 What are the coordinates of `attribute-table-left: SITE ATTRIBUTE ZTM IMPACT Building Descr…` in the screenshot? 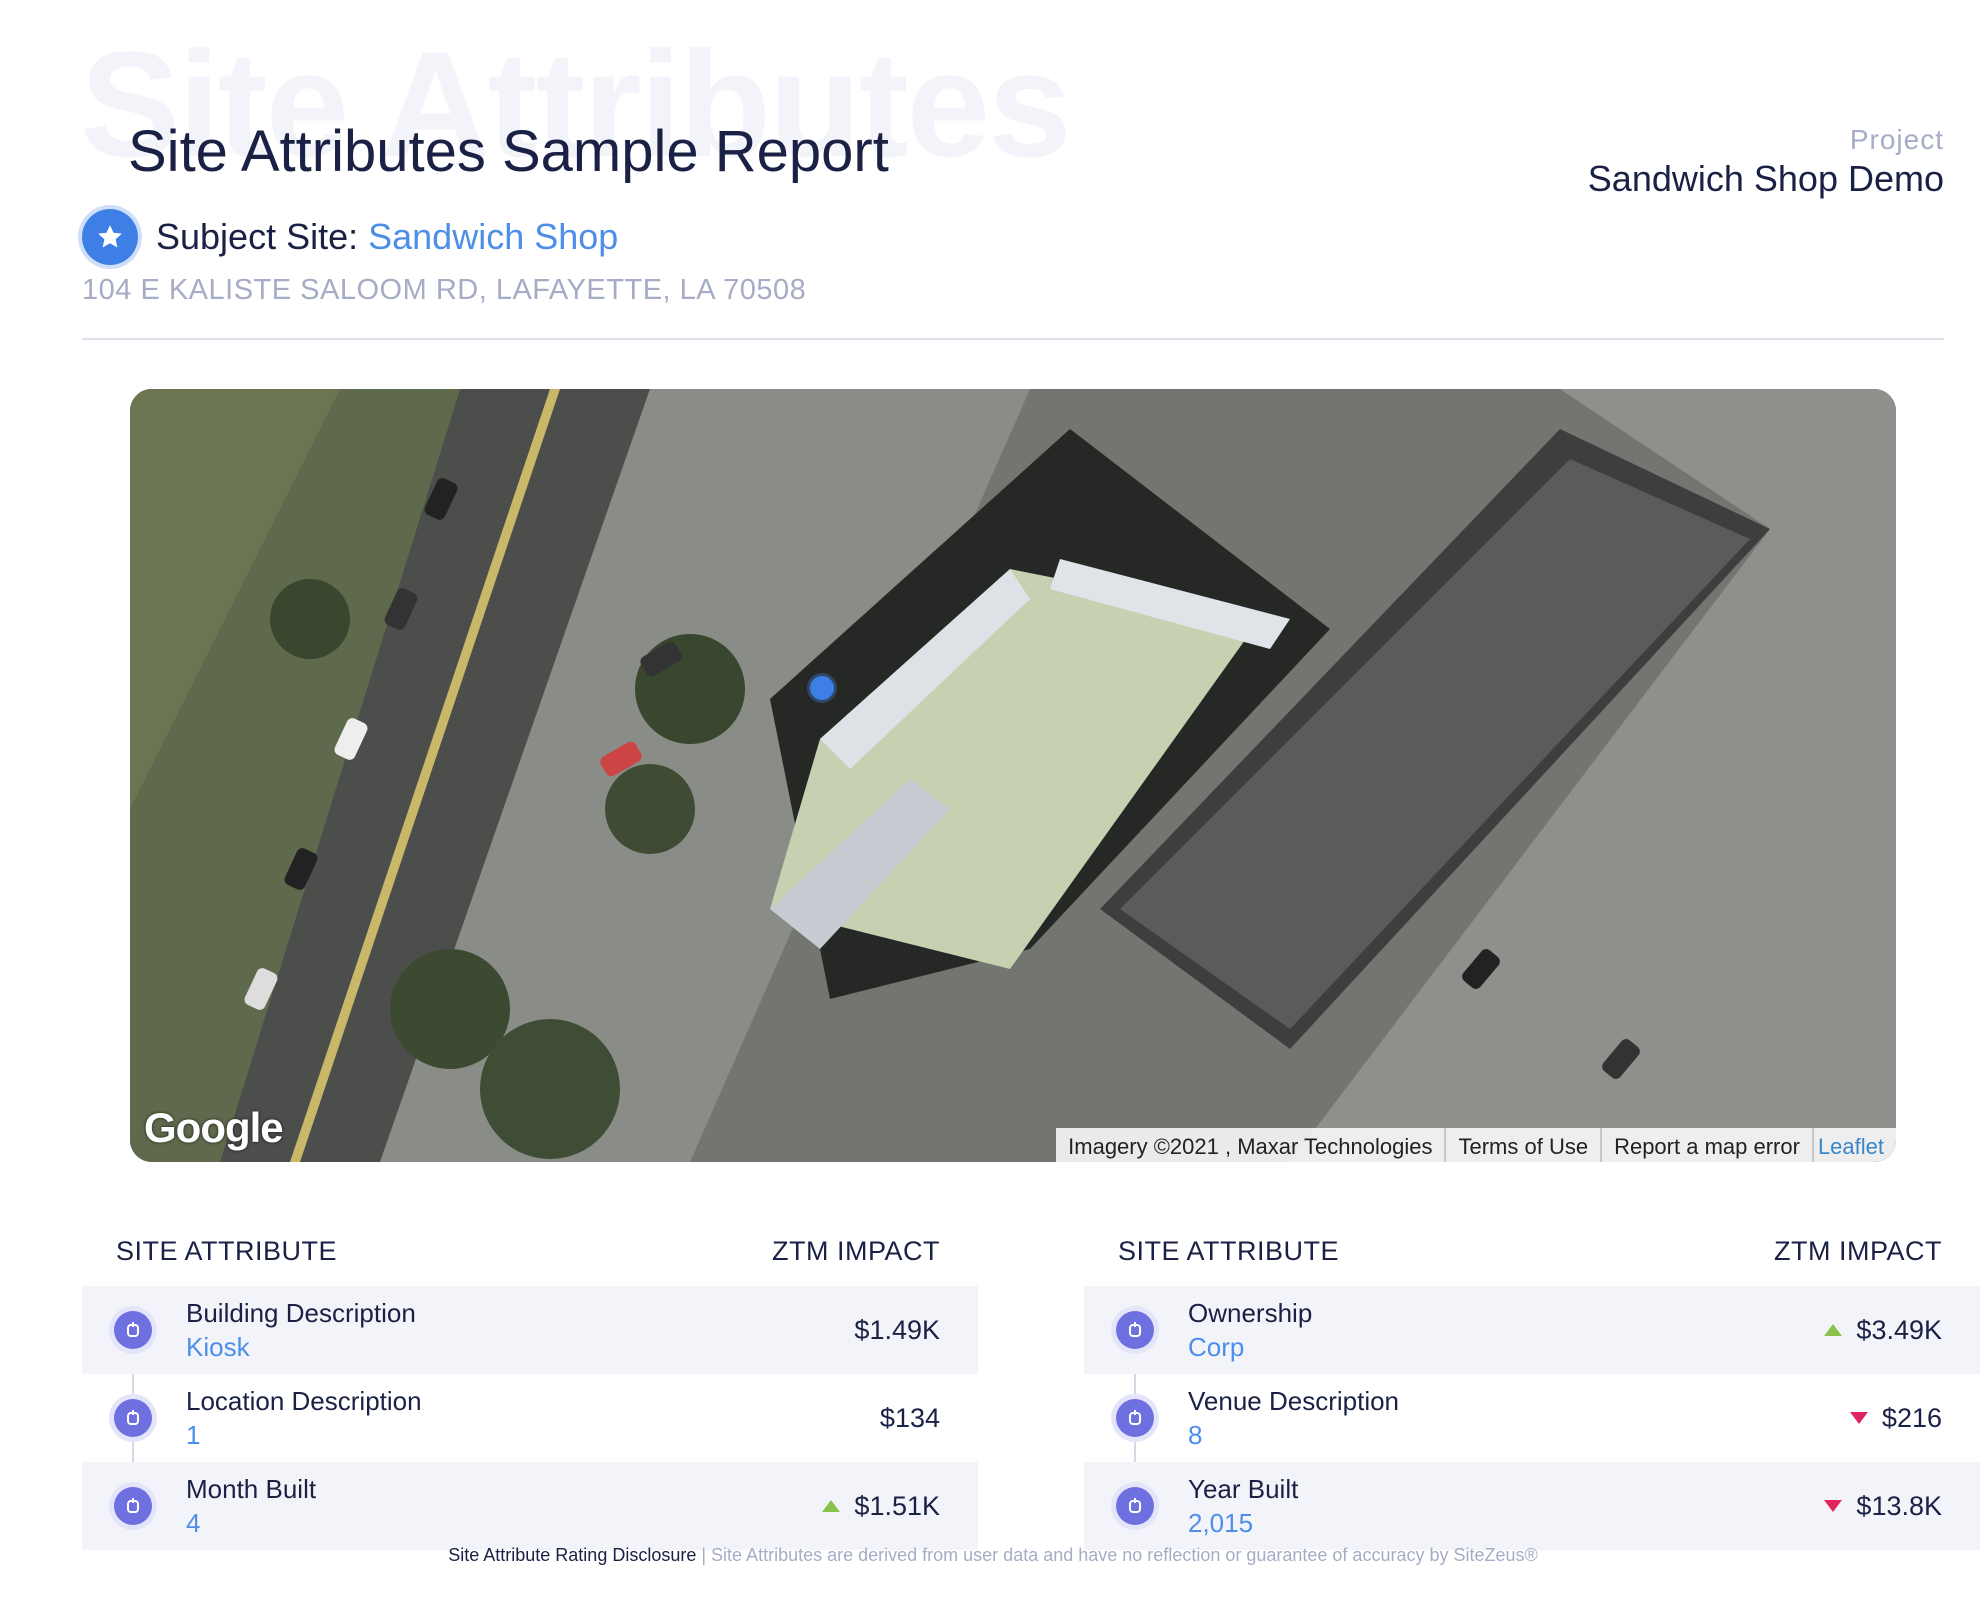 It's located at (530, 1388).